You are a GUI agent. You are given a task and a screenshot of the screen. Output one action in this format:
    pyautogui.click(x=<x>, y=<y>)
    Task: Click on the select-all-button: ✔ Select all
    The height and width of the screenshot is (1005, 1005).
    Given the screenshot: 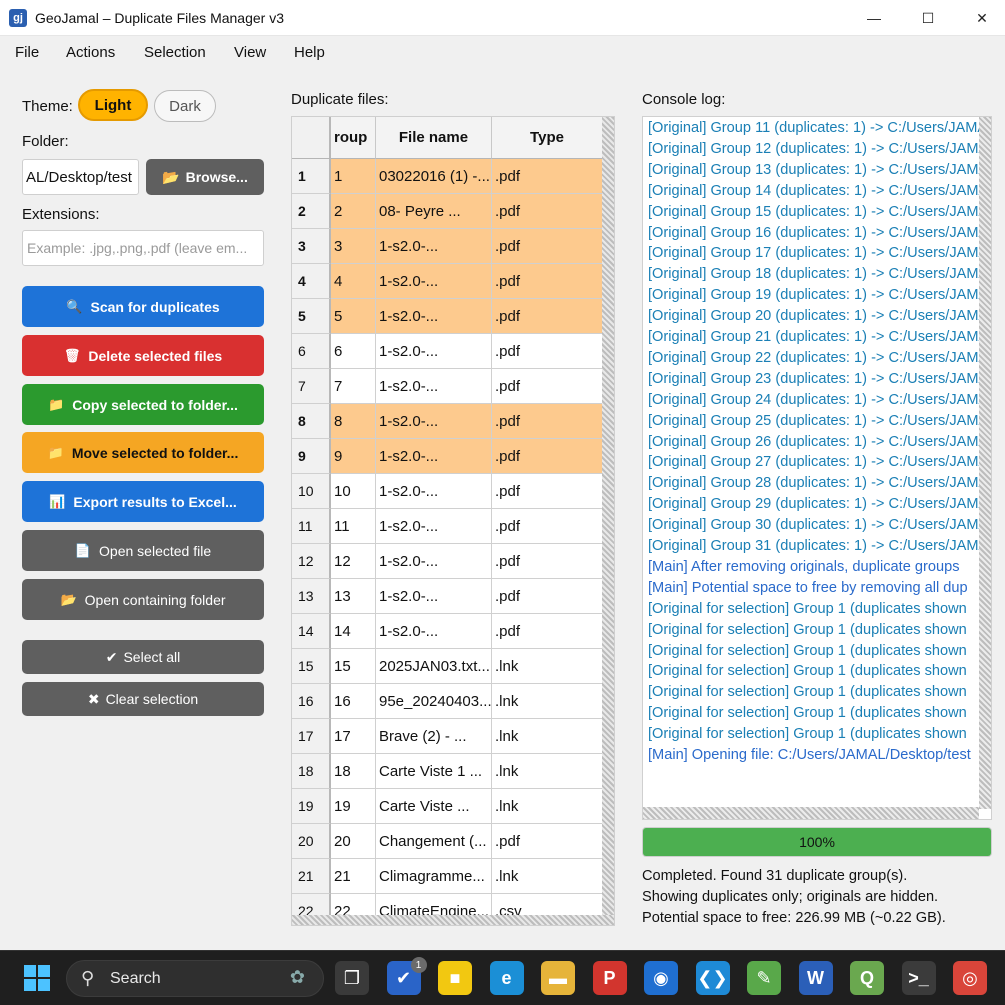 What is the action you would take?
    pyautogui.click(x=143, y=657)
    